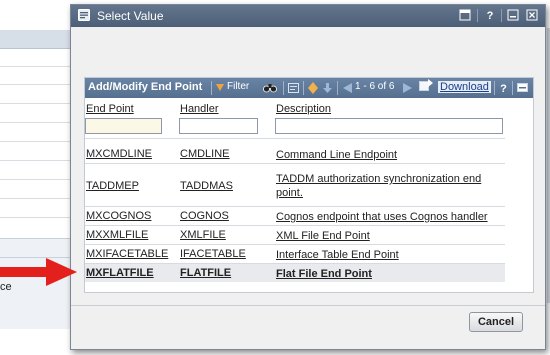 This screenshot has width=550, height=355. I want to click on dialog-menu-icon, so click(84, 15).